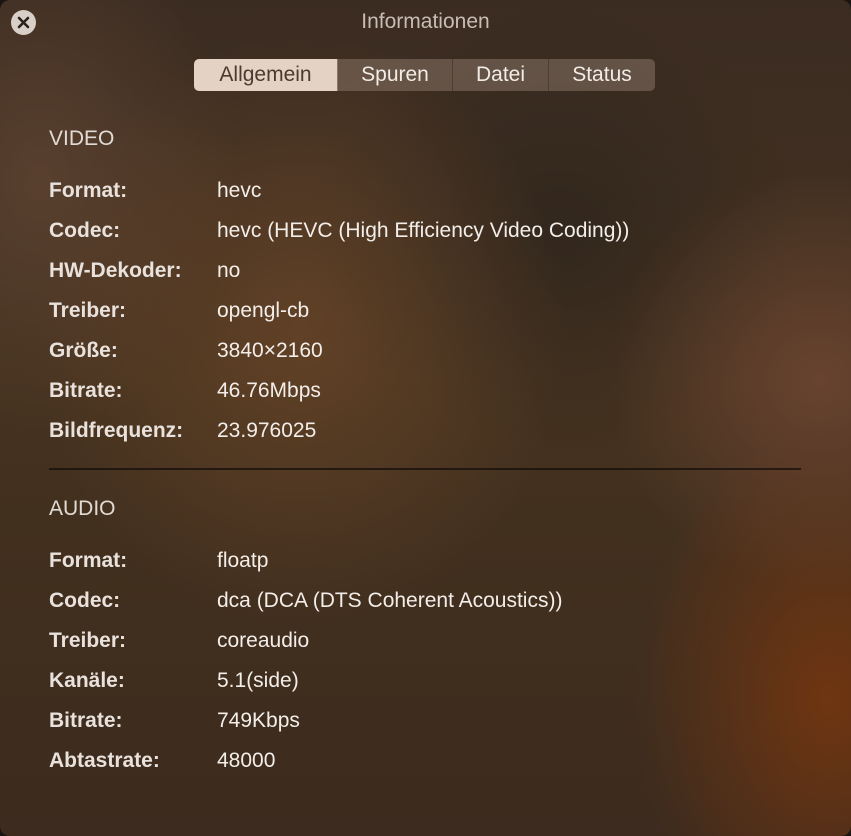  Describe the element at coordinates (263, 310) in the screenshot. I see `row-value: opengl-cb` at that location.